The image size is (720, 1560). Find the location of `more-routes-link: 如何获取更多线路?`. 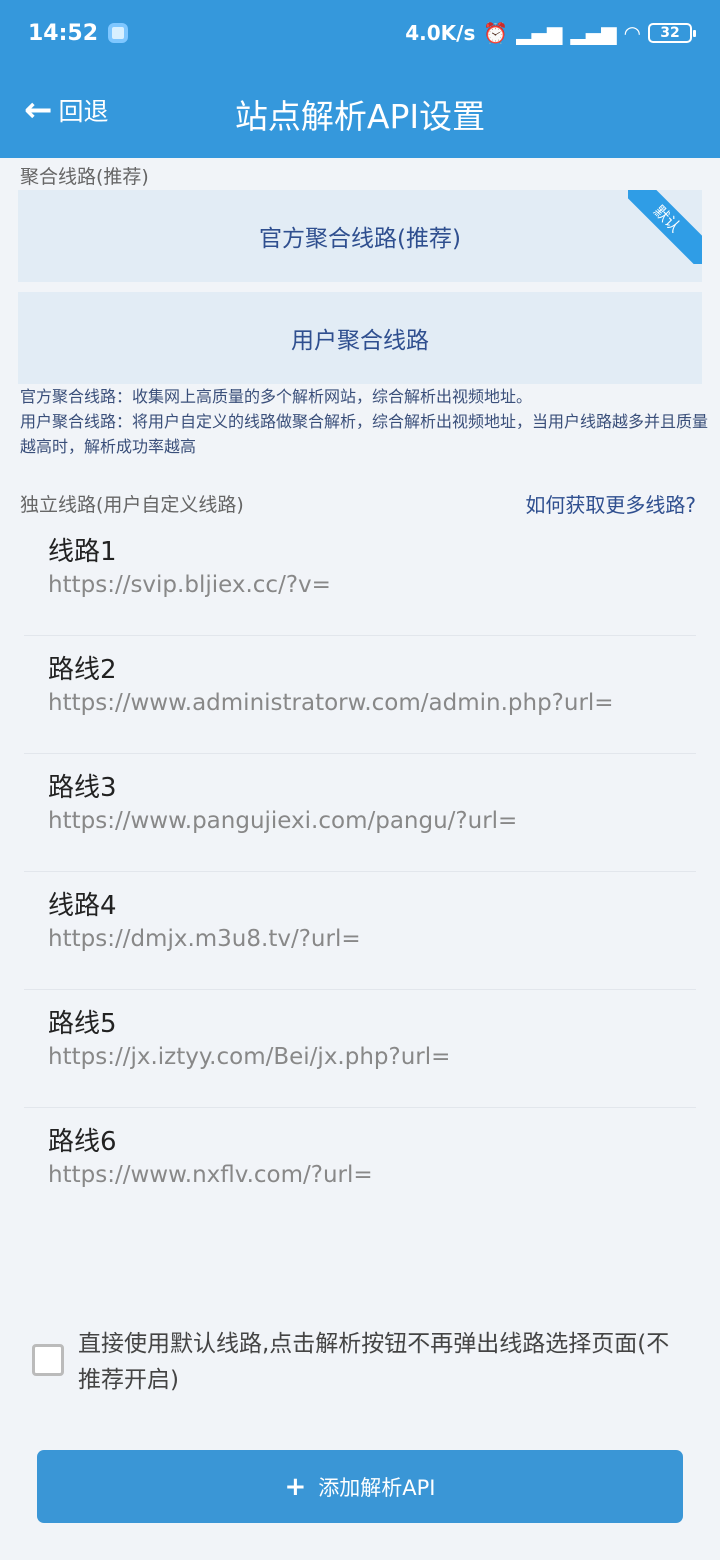

more-routes-link: 如何获取更多线路? is located at coordinates (610, 503).